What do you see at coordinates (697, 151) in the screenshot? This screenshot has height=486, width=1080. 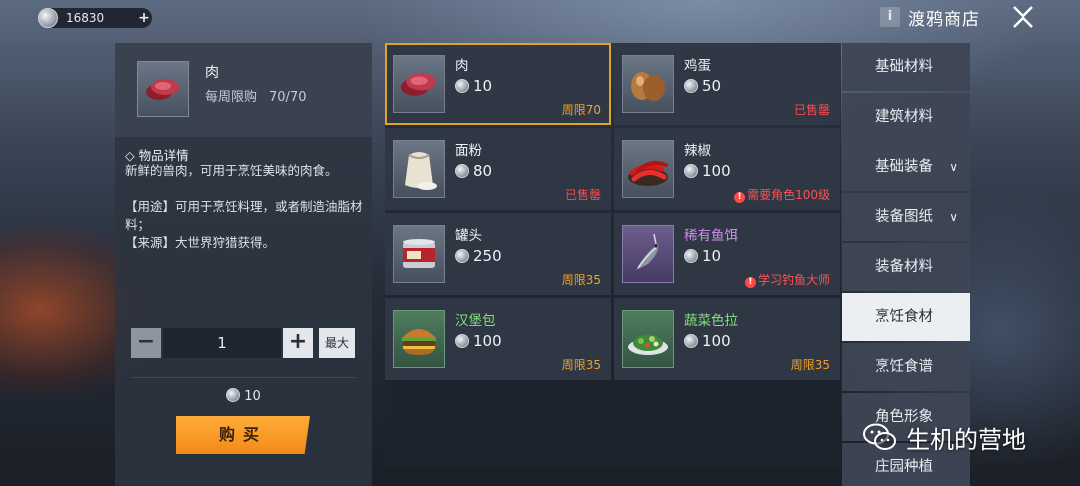 I see `item-name: 辣椒` at bounding box center [697, 151].